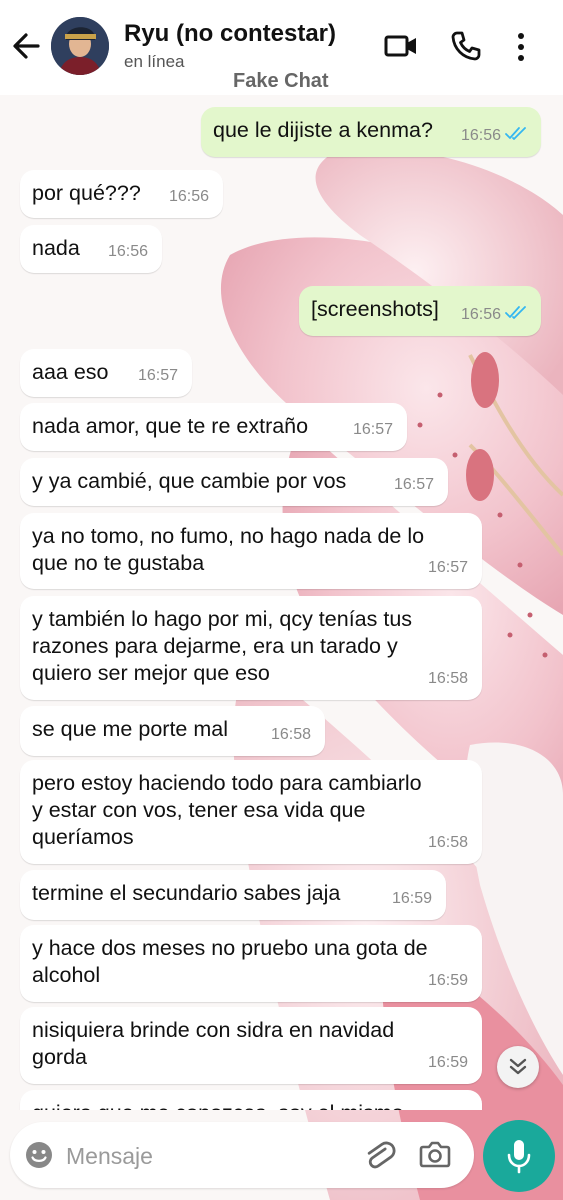 The height and width of the screenshot is (1200, 563). I want to click on phone-icon, so click(466, 48).